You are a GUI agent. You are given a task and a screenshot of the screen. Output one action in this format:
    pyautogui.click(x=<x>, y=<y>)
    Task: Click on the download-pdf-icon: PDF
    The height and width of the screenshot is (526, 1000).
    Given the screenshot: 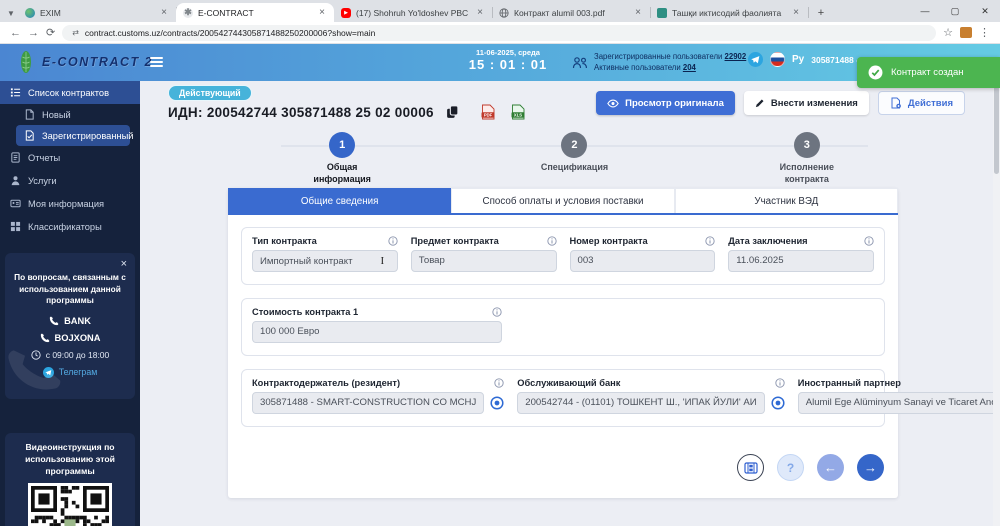 What is the action you would take?
    pyautogui.click(x=488, y=112)
    